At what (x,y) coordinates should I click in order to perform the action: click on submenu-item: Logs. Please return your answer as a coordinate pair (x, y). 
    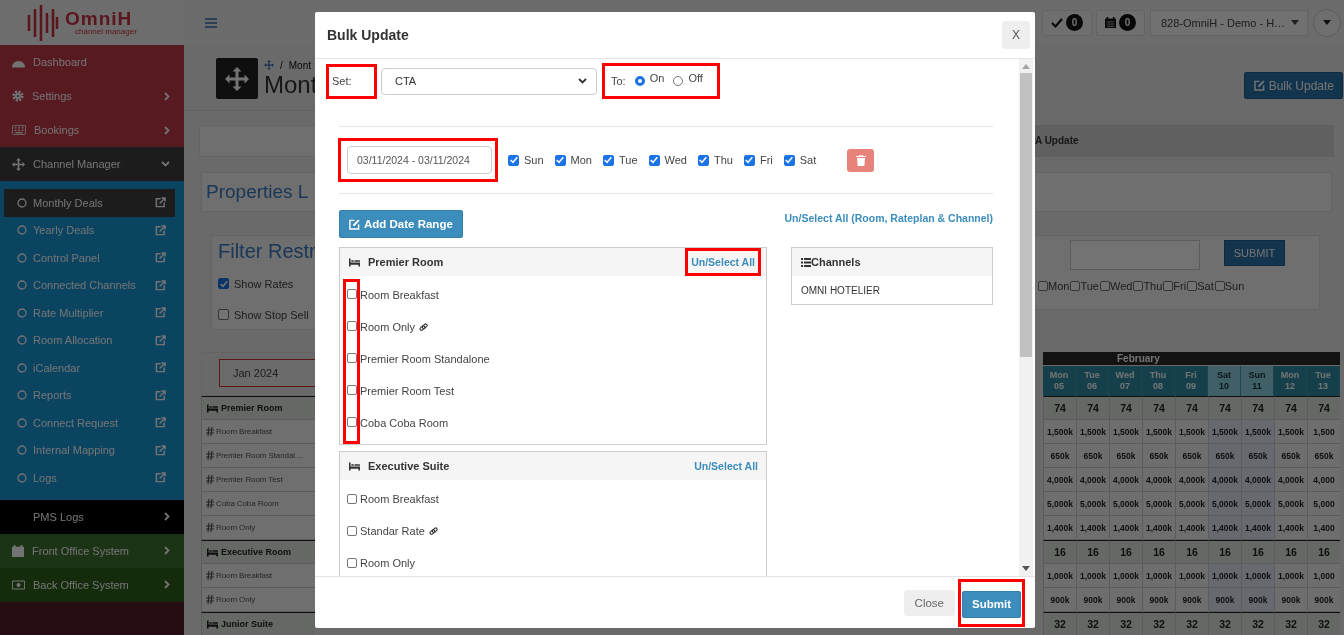
    Looking at the image, I should click on (89, 478).